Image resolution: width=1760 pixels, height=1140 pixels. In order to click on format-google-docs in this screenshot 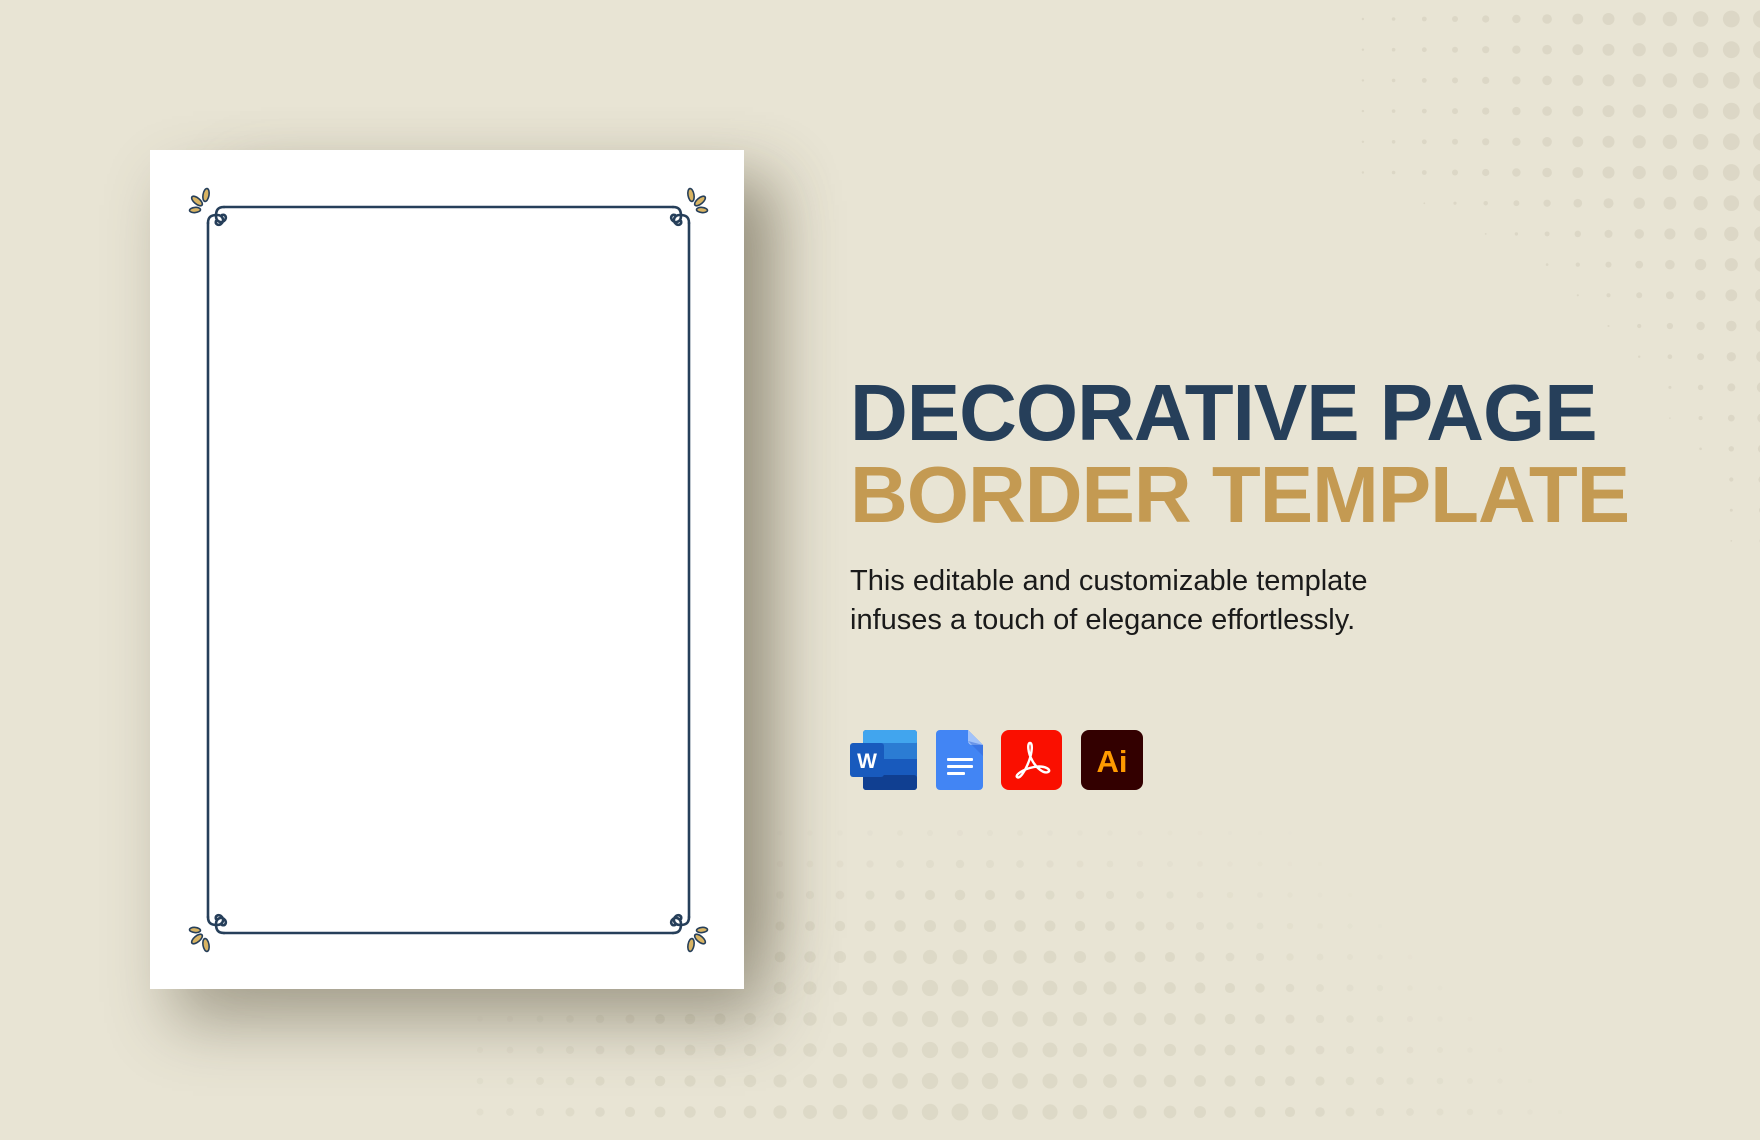, I will do `click(960, 760)`.